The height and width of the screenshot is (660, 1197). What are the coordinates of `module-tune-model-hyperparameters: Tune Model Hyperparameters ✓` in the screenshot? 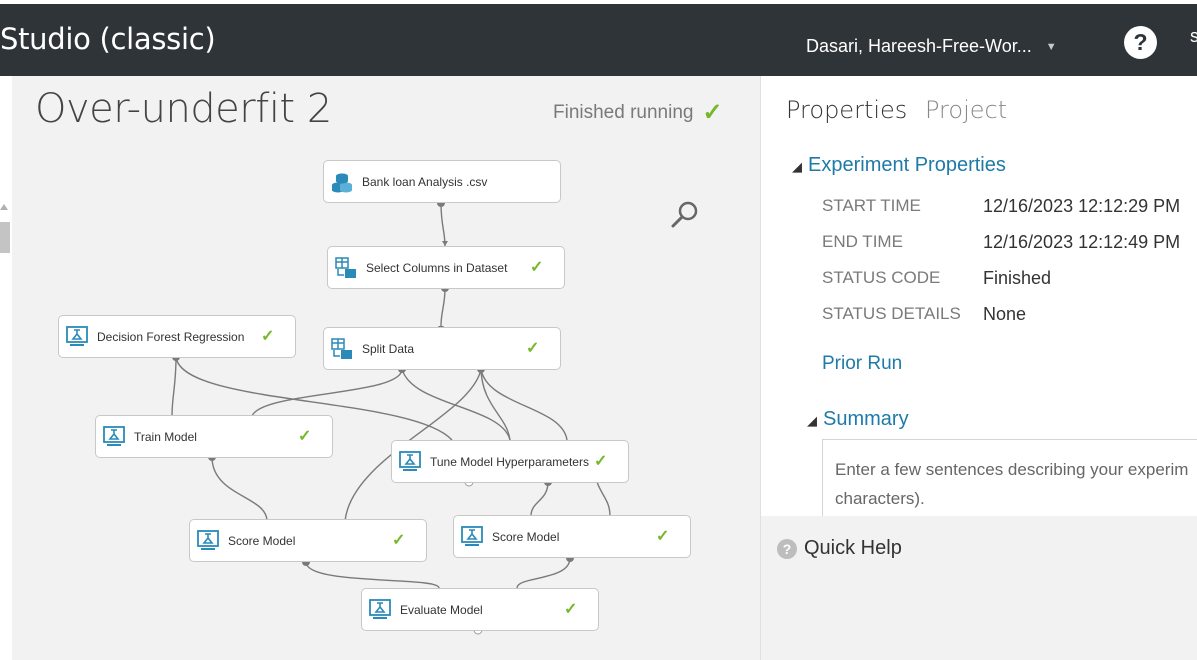 It's located at (510, 461).